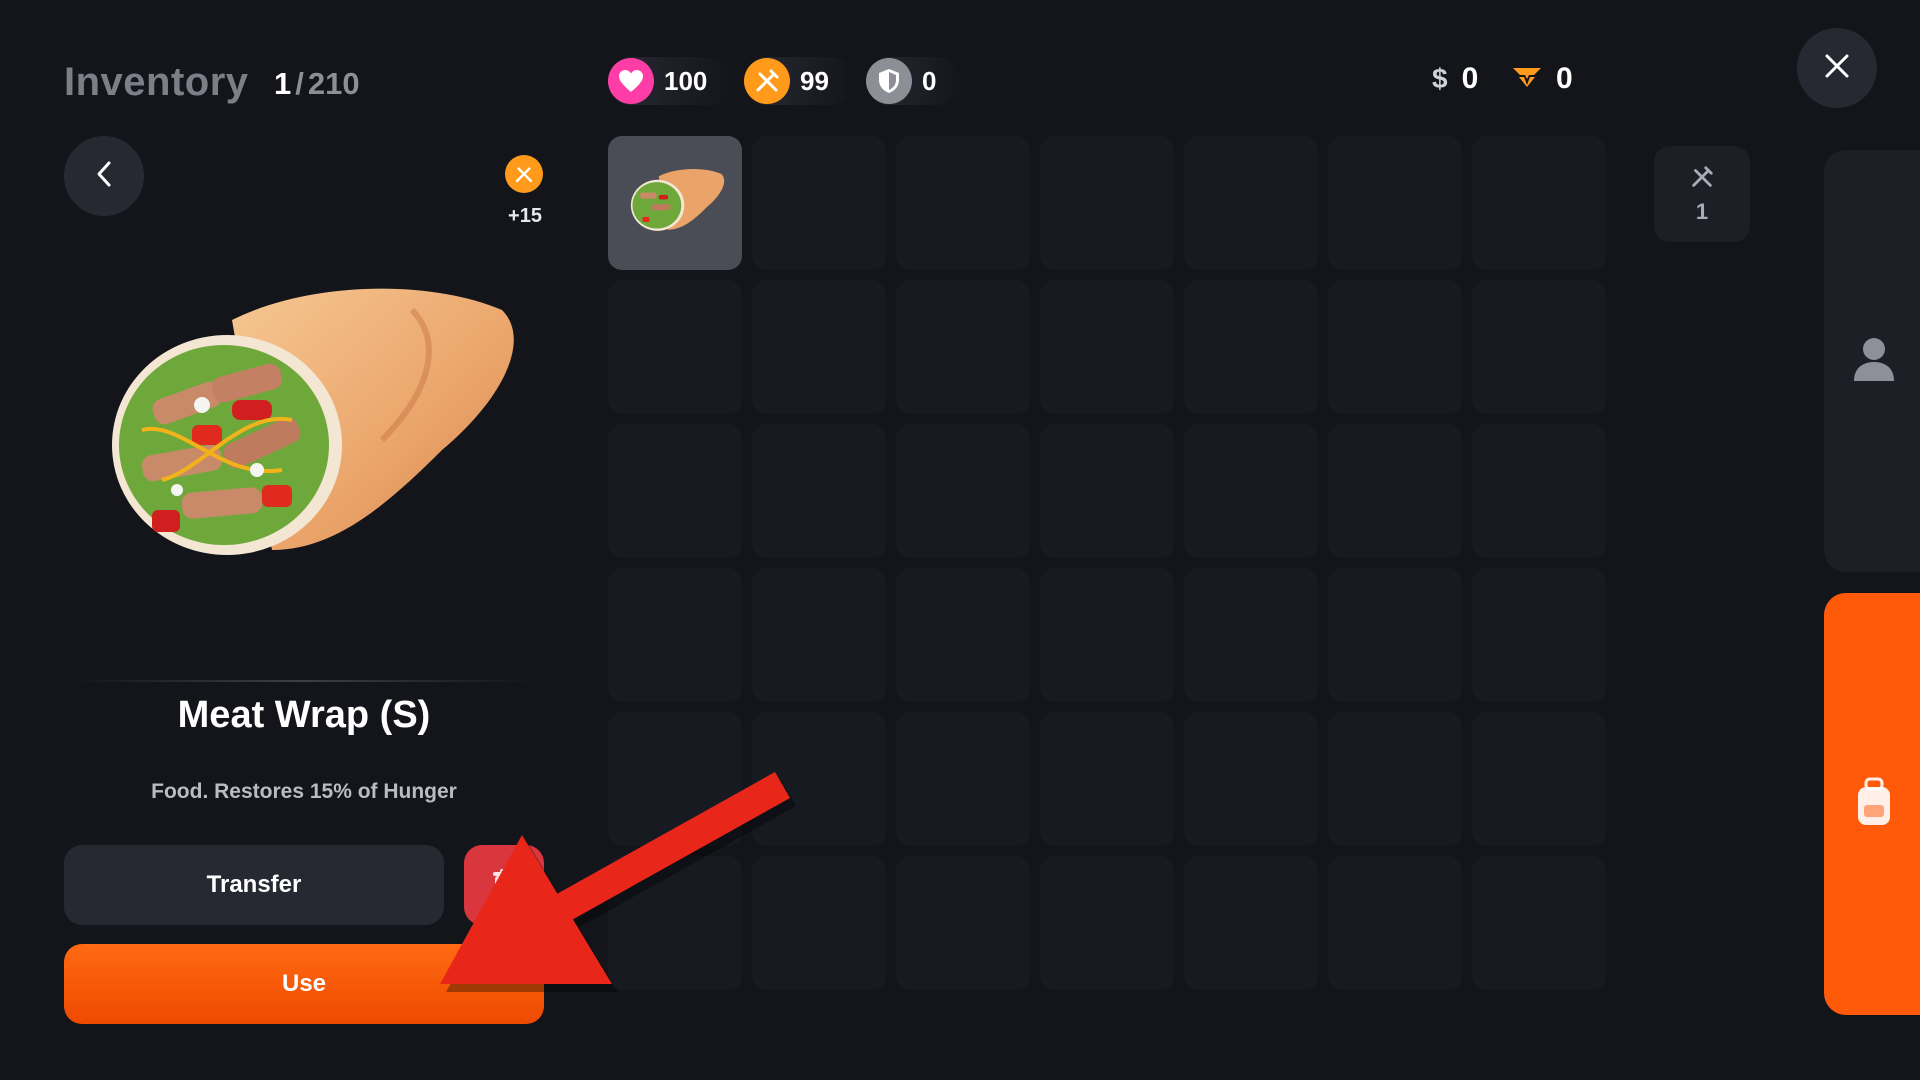  Describe the element at coordinates (333, 83) in the screenshot. I see `inventory-count-max: 210` at that location.